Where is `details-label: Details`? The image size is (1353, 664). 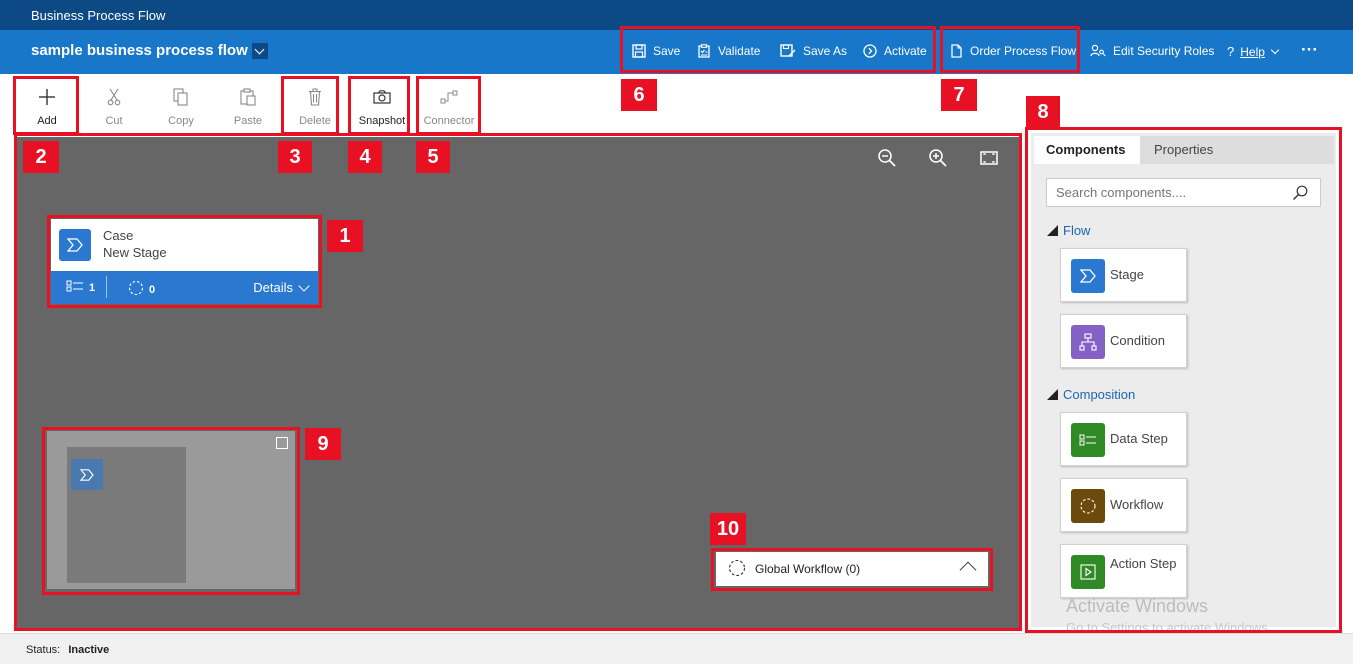
details-label: Details is located at coordinates (273, 287).